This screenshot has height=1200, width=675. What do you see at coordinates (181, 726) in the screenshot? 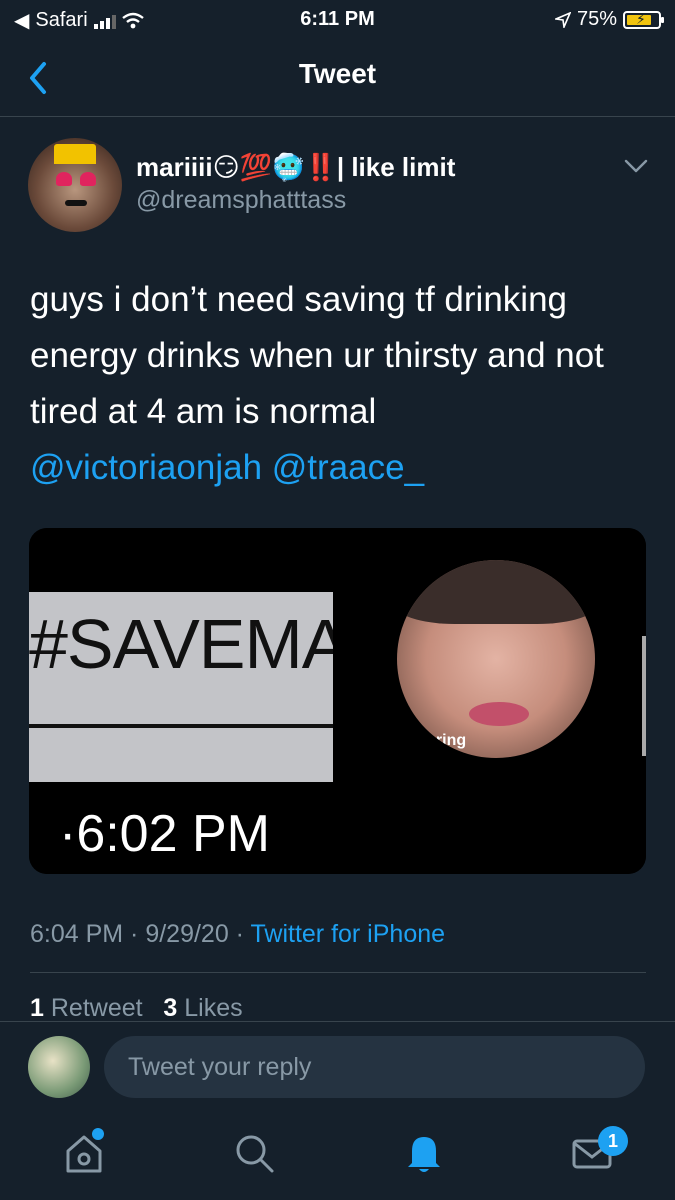
I see `image-rule` at bounding box center [181, 726].